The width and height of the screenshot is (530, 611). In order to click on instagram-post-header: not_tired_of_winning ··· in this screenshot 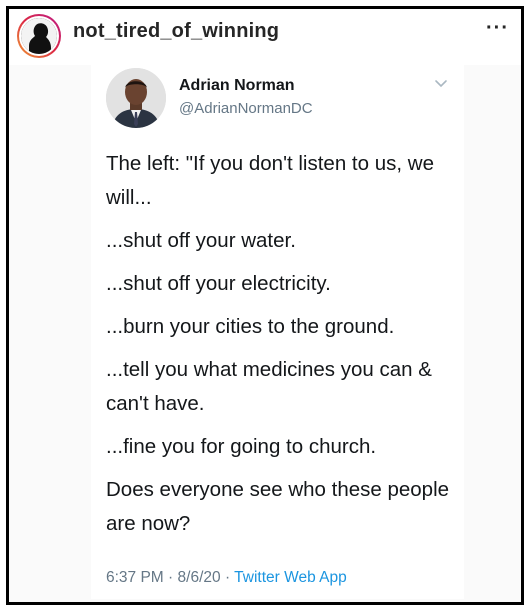, I will do `click(265, 37)`.